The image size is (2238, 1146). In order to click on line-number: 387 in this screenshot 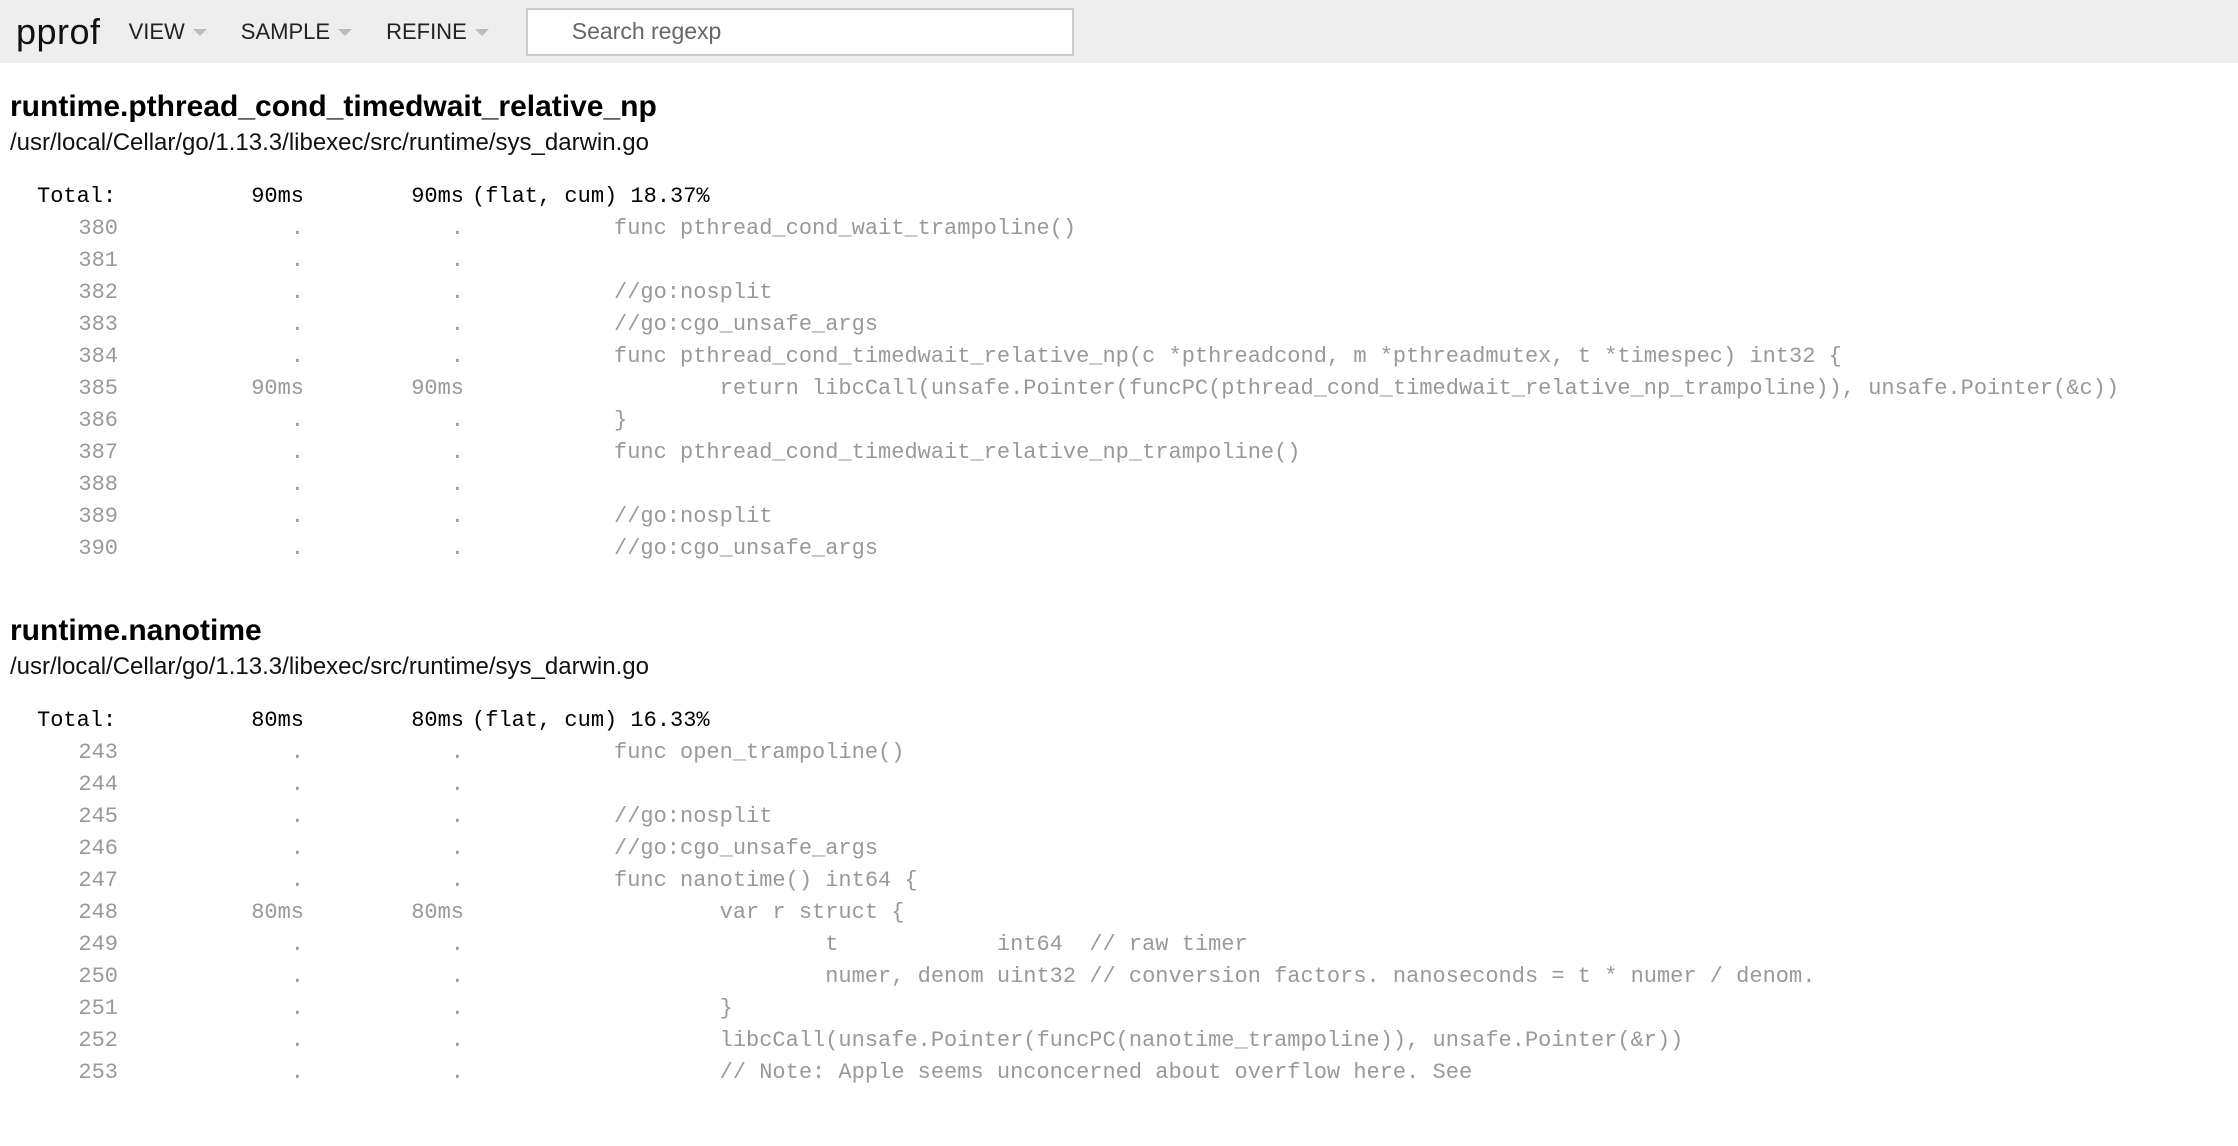, I will do `click(98, 452)`.